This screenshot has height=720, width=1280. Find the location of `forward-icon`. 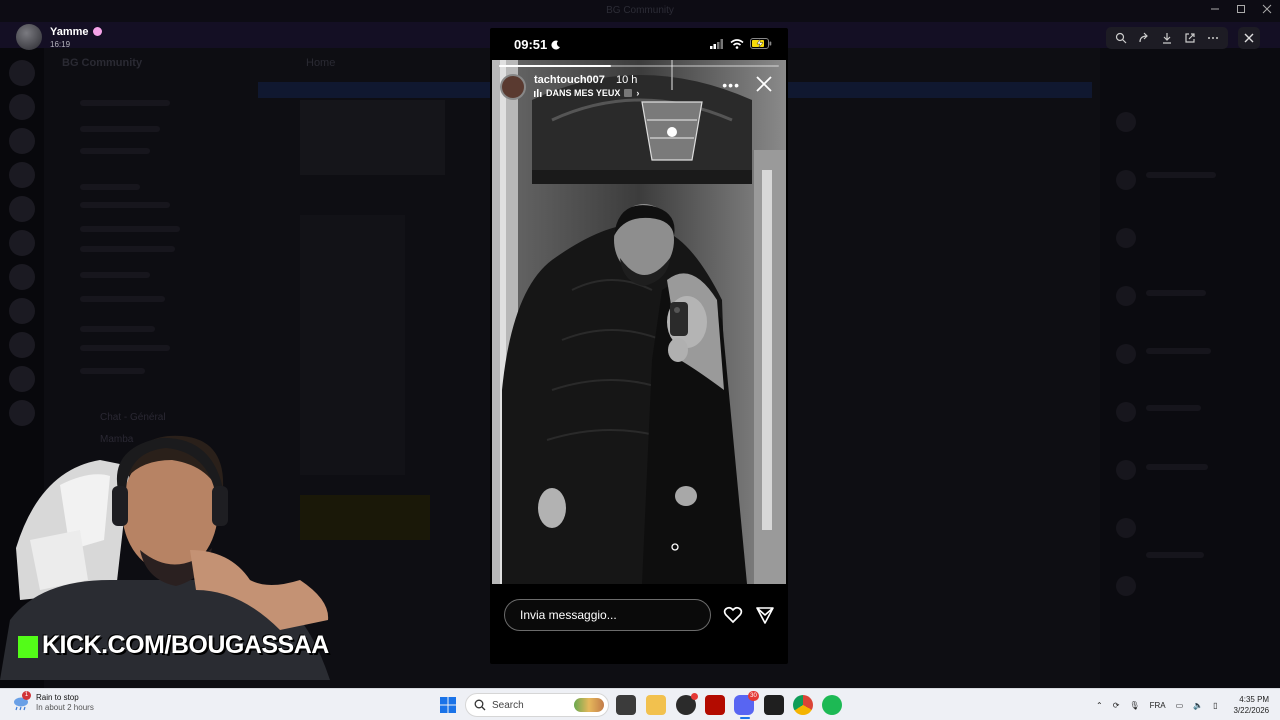

forward-icon is located at coordinates (1144, 38).